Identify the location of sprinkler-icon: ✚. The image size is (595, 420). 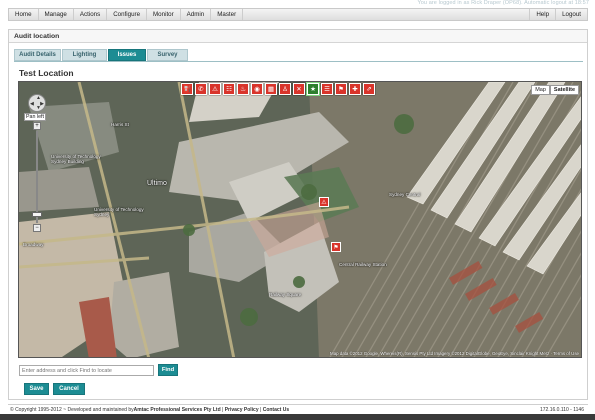
(355, 89).